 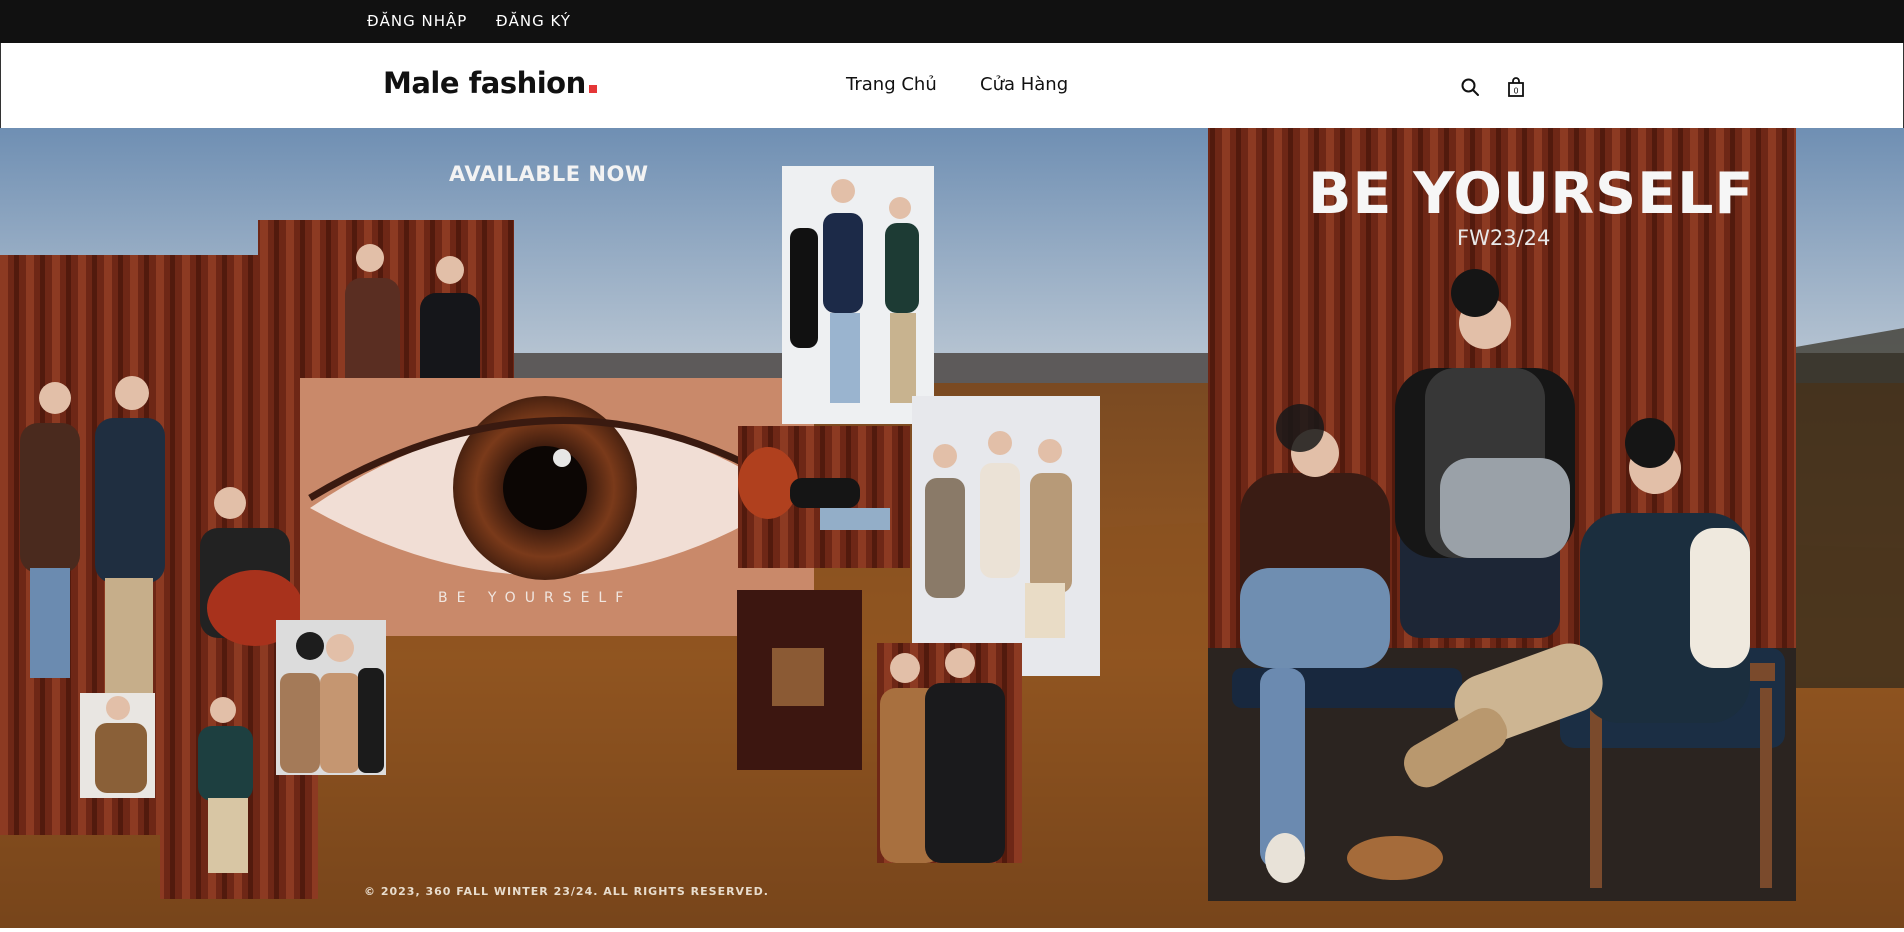 I want to click on logo-dot, so click(x=592, y=89).